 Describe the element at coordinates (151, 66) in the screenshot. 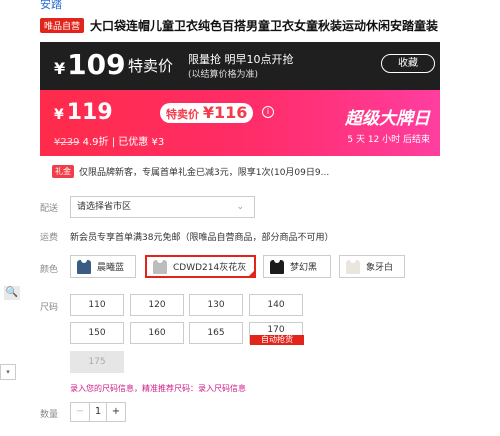

I see `flash-price-tag: 特卖价` at that location.